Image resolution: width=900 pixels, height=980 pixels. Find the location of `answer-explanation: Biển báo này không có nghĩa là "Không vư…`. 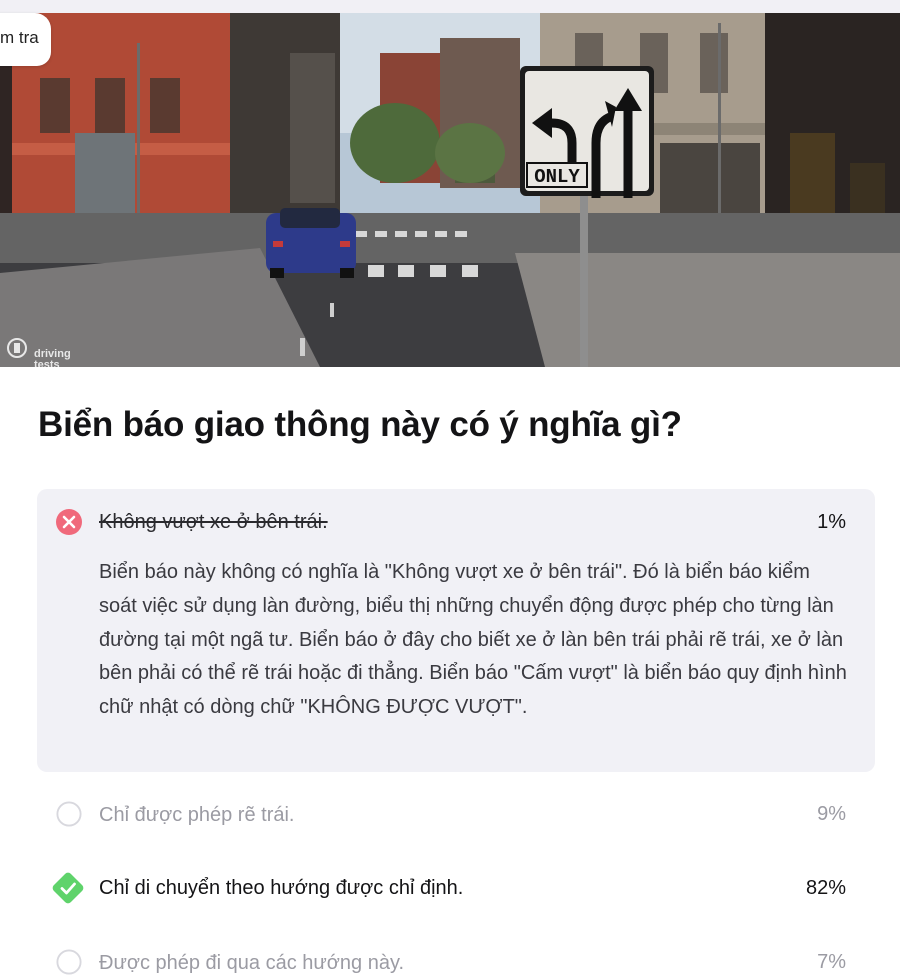

answer-explanation: Biển báo này không có nghĩa là "Không vư… is located at coordinates (473, 640).